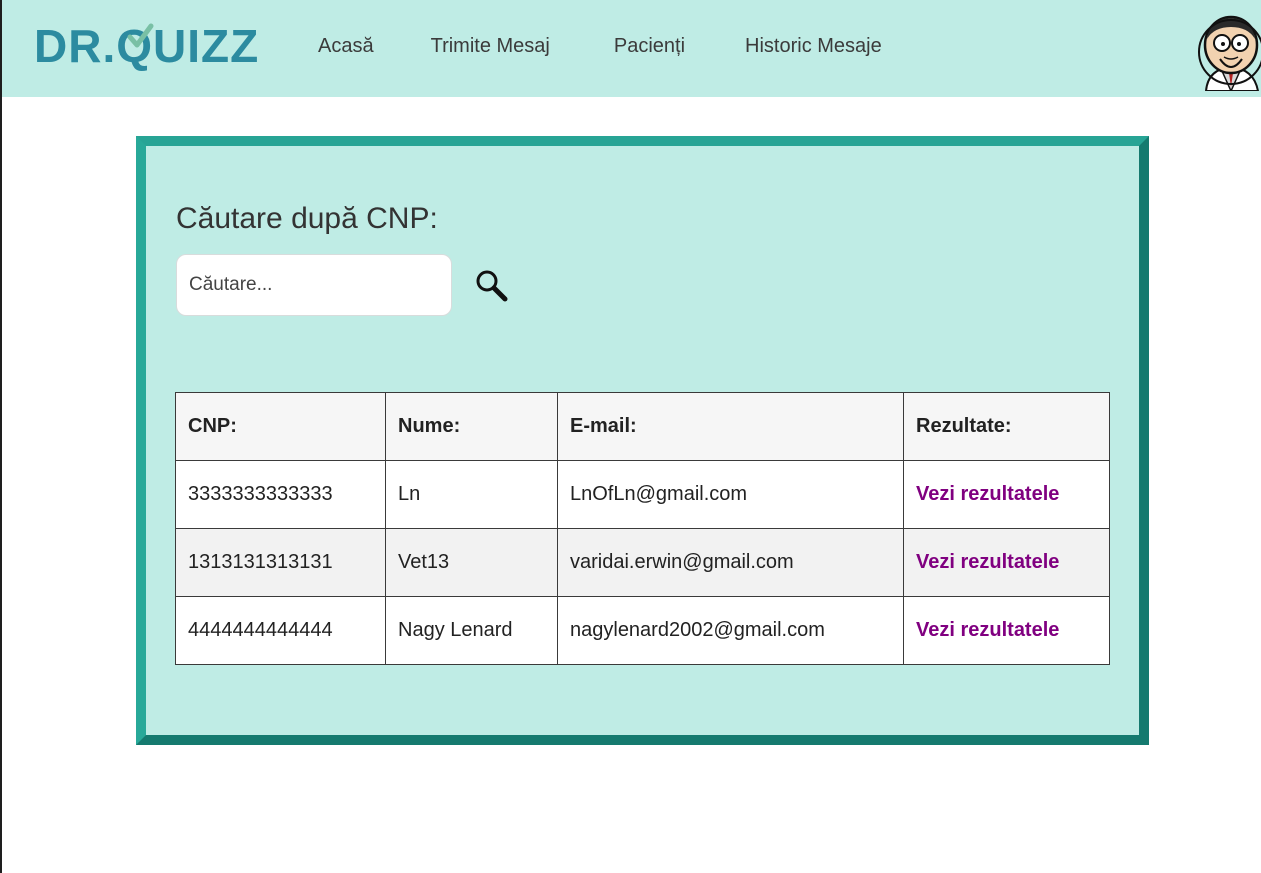  Describe the element at coordinates (206, 46) in the screenshot. I see `logo-text-suffix: UIZZ` at that location.